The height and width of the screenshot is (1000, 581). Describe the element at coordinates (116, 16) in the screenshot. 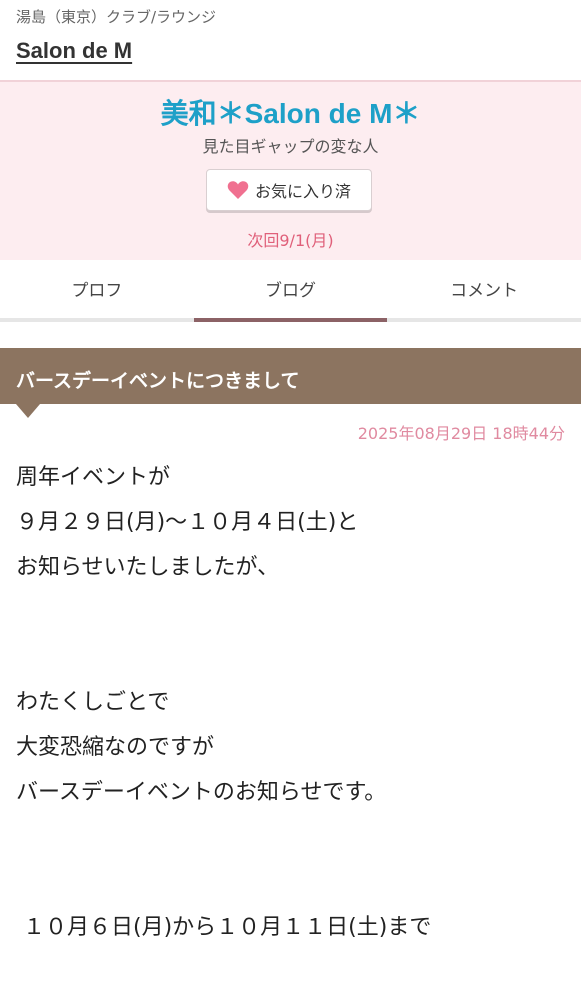

I see `breadcrumb: 湯島（東京）クラブ/ラウンジ` at that location.